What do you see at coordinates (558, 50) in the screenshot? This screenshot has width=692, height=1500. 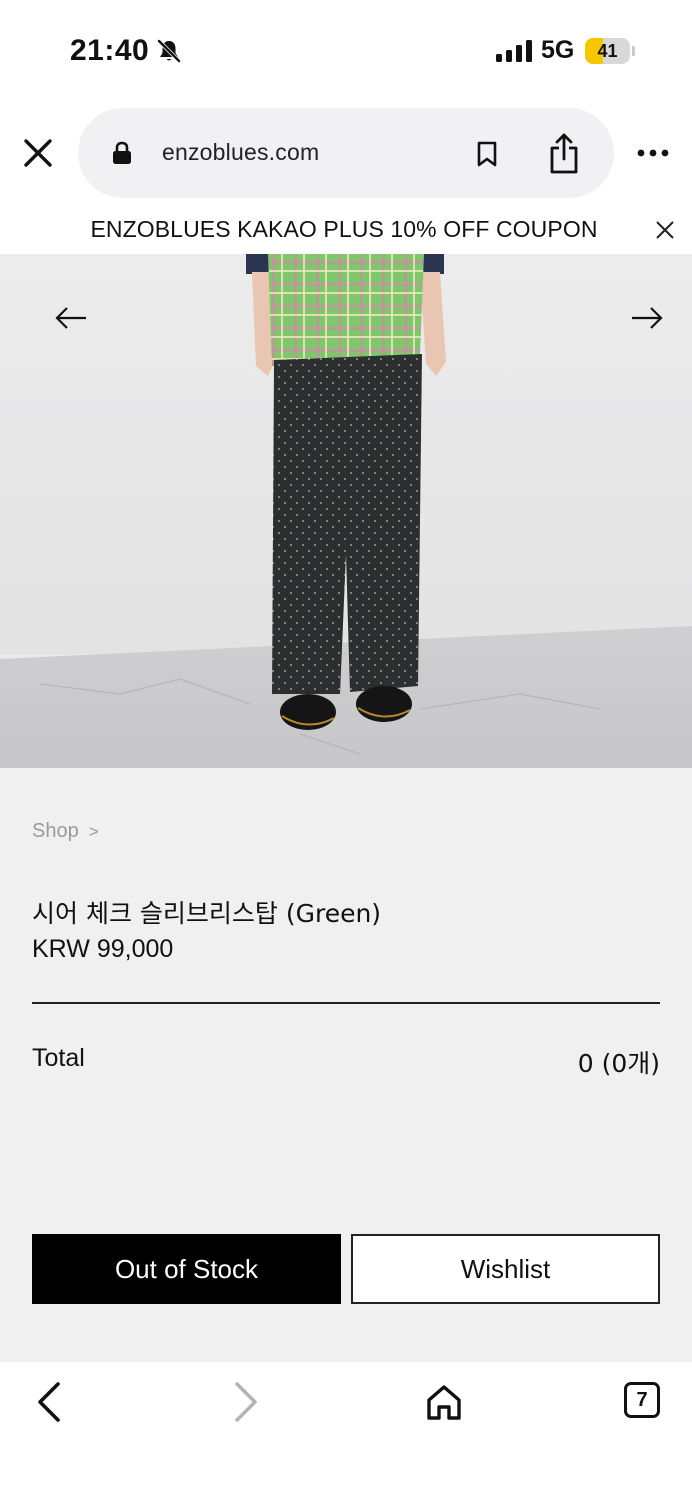 I see `network-type: 5G` at bounding box center [558, 50].